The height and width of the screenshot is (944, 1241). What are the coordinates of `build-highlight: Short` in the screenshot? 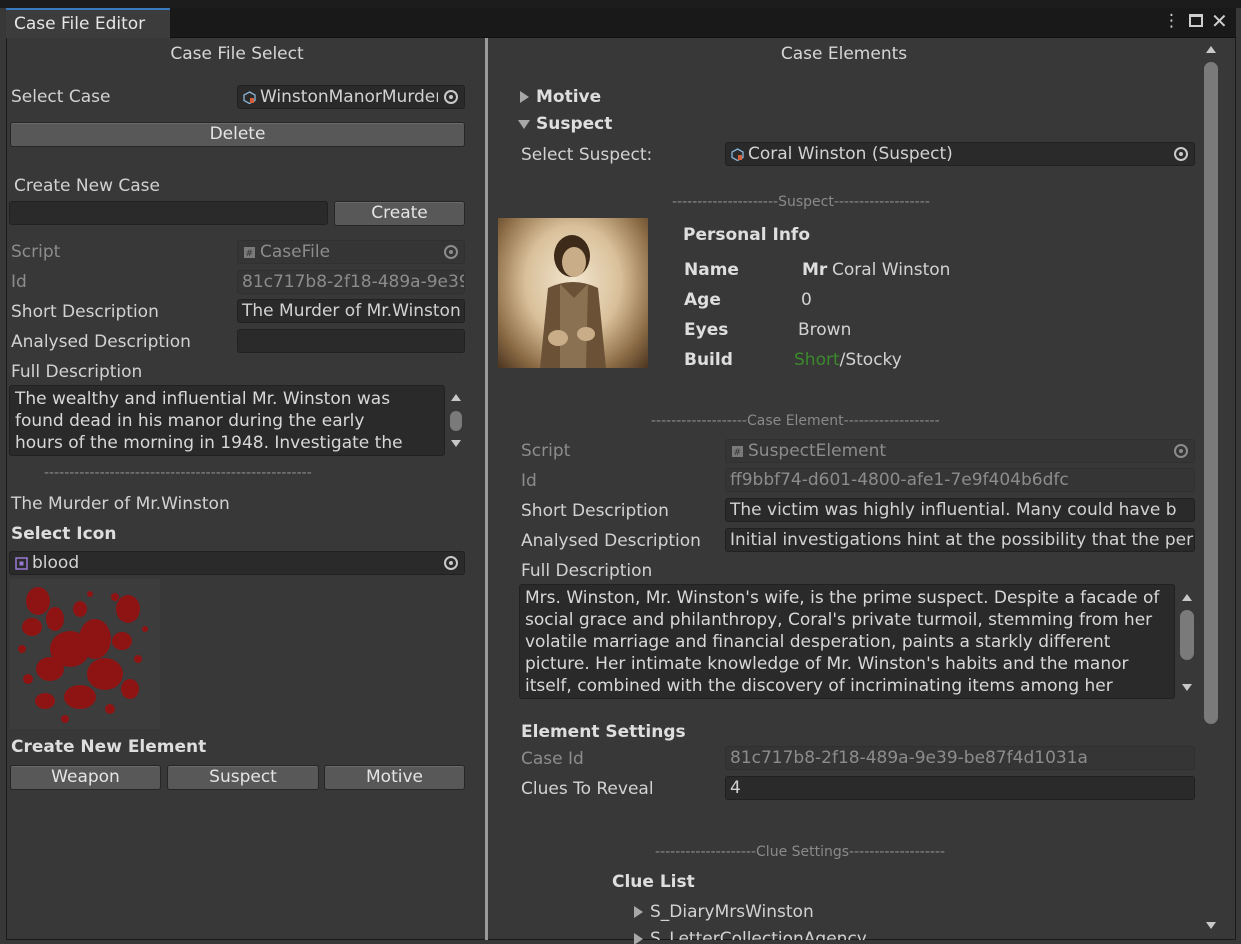 It's located at (817, 360).